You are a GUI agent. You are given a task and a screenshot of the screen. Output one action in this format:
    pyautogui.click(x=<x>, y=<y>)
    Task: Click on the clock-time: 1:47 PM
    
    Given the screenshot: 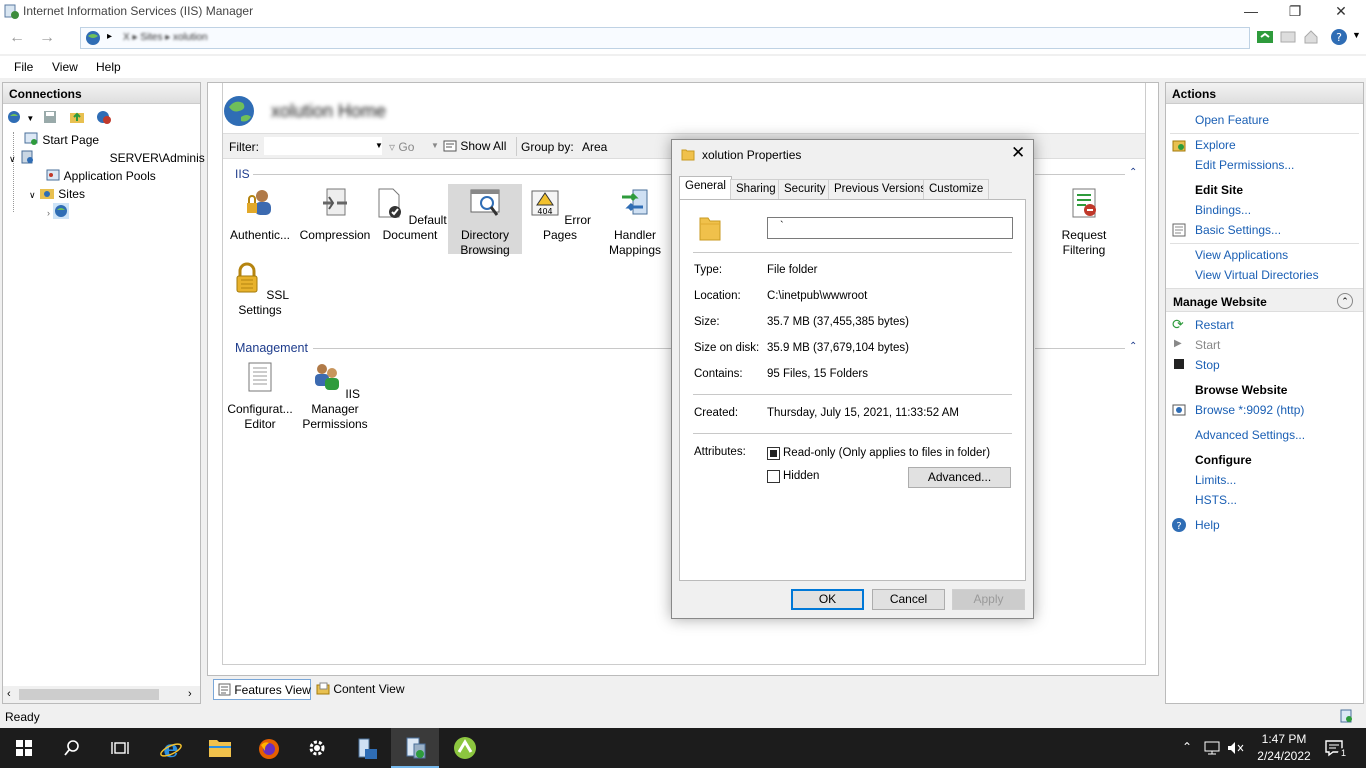 What is the action you would take?
    pyautogui.click(x=1284, y=739)
    